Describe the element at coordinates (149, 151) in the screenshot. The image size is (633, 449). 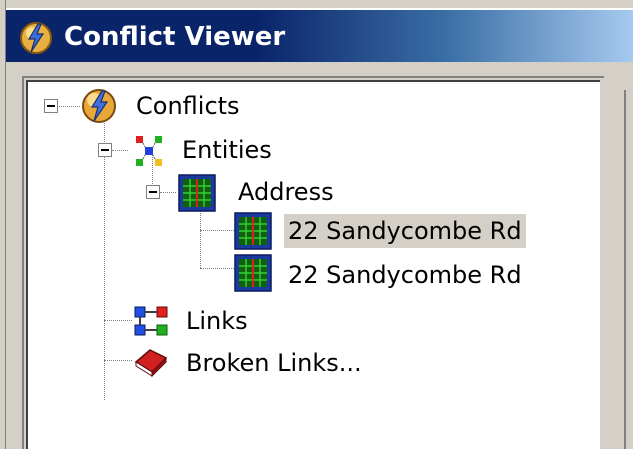
I see `entities-icon` at that location.